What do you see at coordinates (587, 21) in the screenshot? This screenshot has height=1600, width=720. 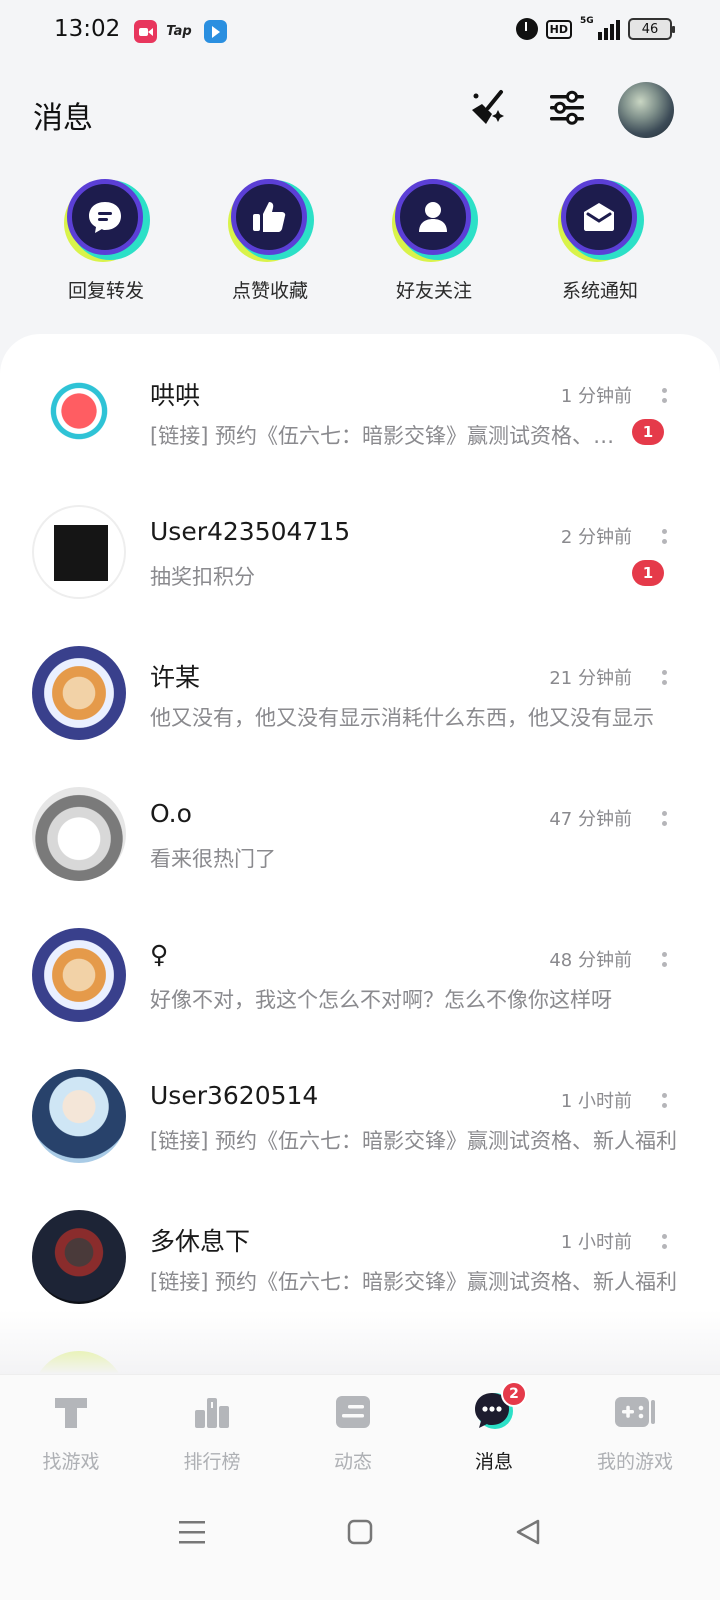 I see `network-type: 5G` at bounding box center [587, 21].